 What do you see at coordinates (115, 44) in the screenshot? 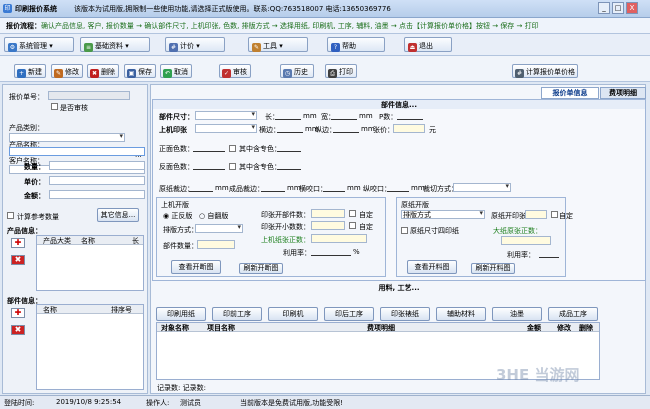
I see `menu-basic-data: ≡ 基础资料 ▾` at bounding box center [115, 44].